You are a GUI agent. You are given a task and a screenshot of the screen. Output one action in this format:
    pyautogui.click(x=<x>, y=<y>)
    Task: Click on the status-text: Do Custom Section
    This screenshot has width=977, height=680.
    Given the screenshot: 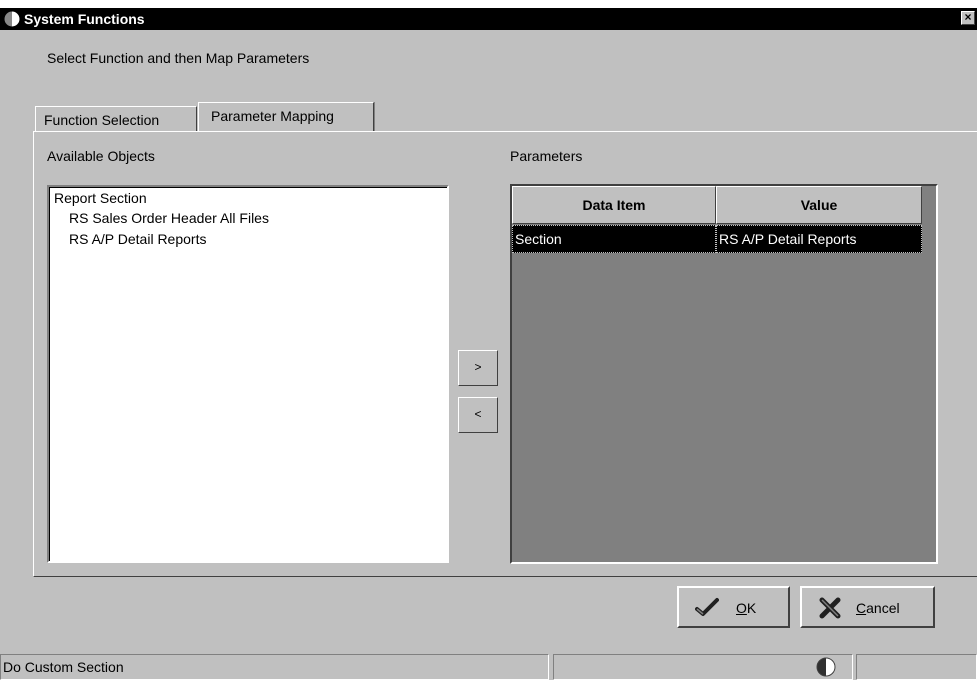 What is the action you would take?
    pyautogui.click(x=274, y=667)
    